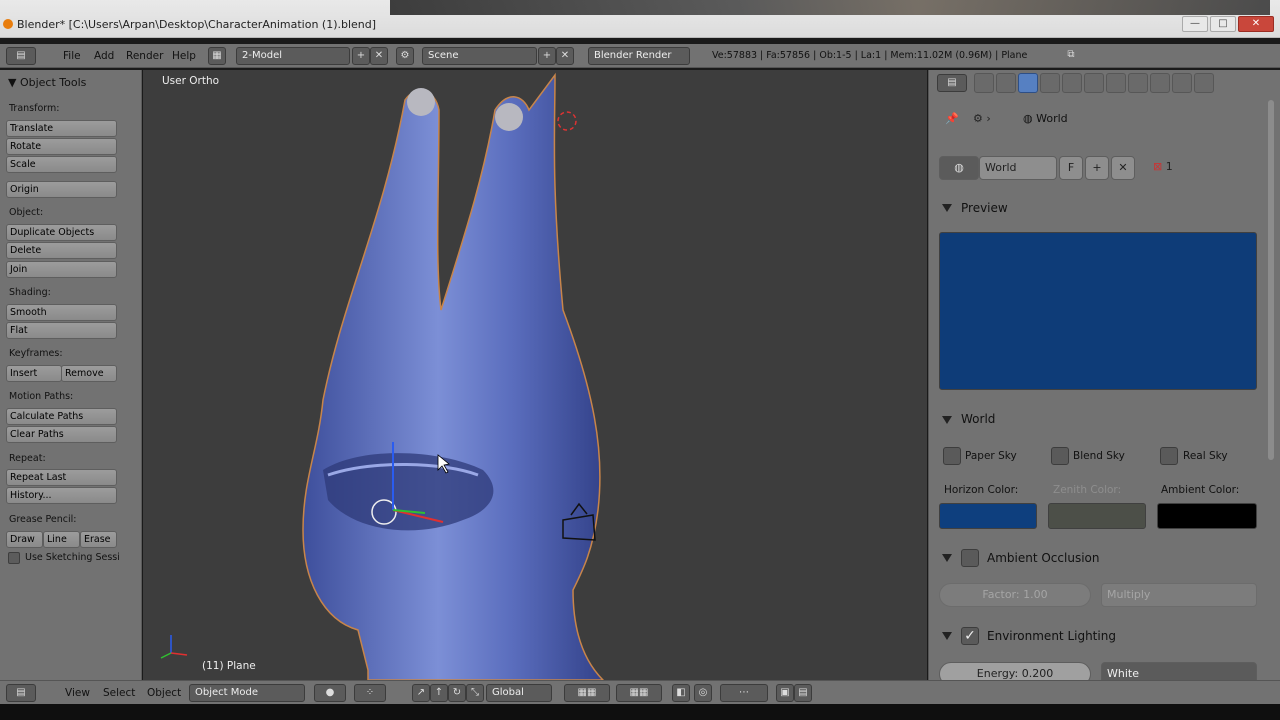 The width and height of the screenshot is (1280, 720). Describe the element at coordinates (1015, 671) in the screenshot. I see `energy-field: Energy: 0.200` at that location.